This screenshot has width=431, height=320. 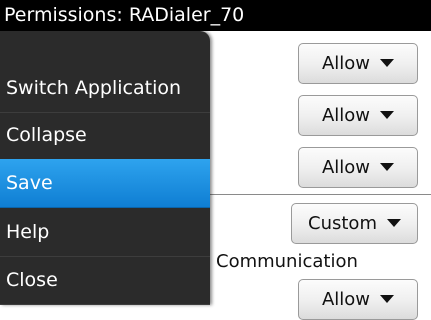 What do you see at coordinates (287, 261) in the screenshot?
I see `section-label-communication: Communication` at bounding box center [287, 261].